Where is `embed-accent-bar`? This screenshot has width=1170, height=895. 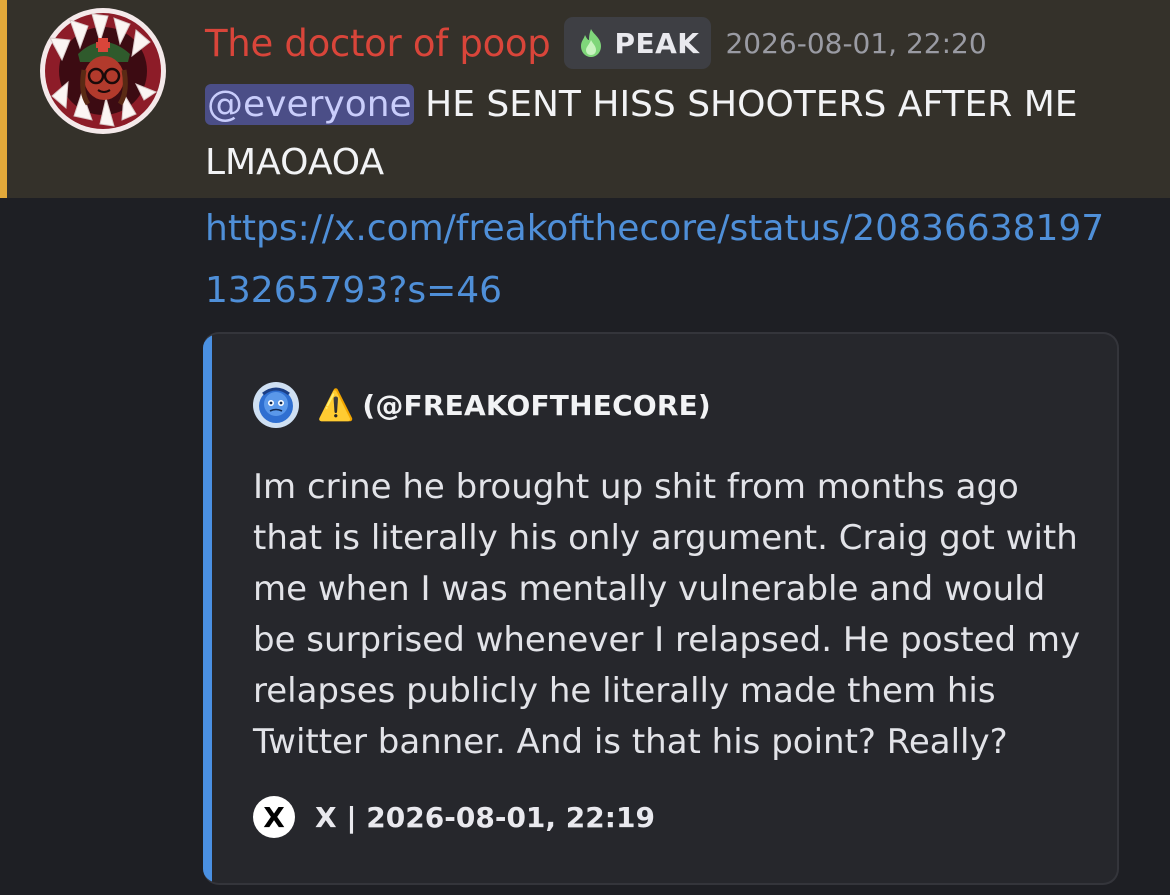 embed-accent-bar is located at coordinates (207, 608).